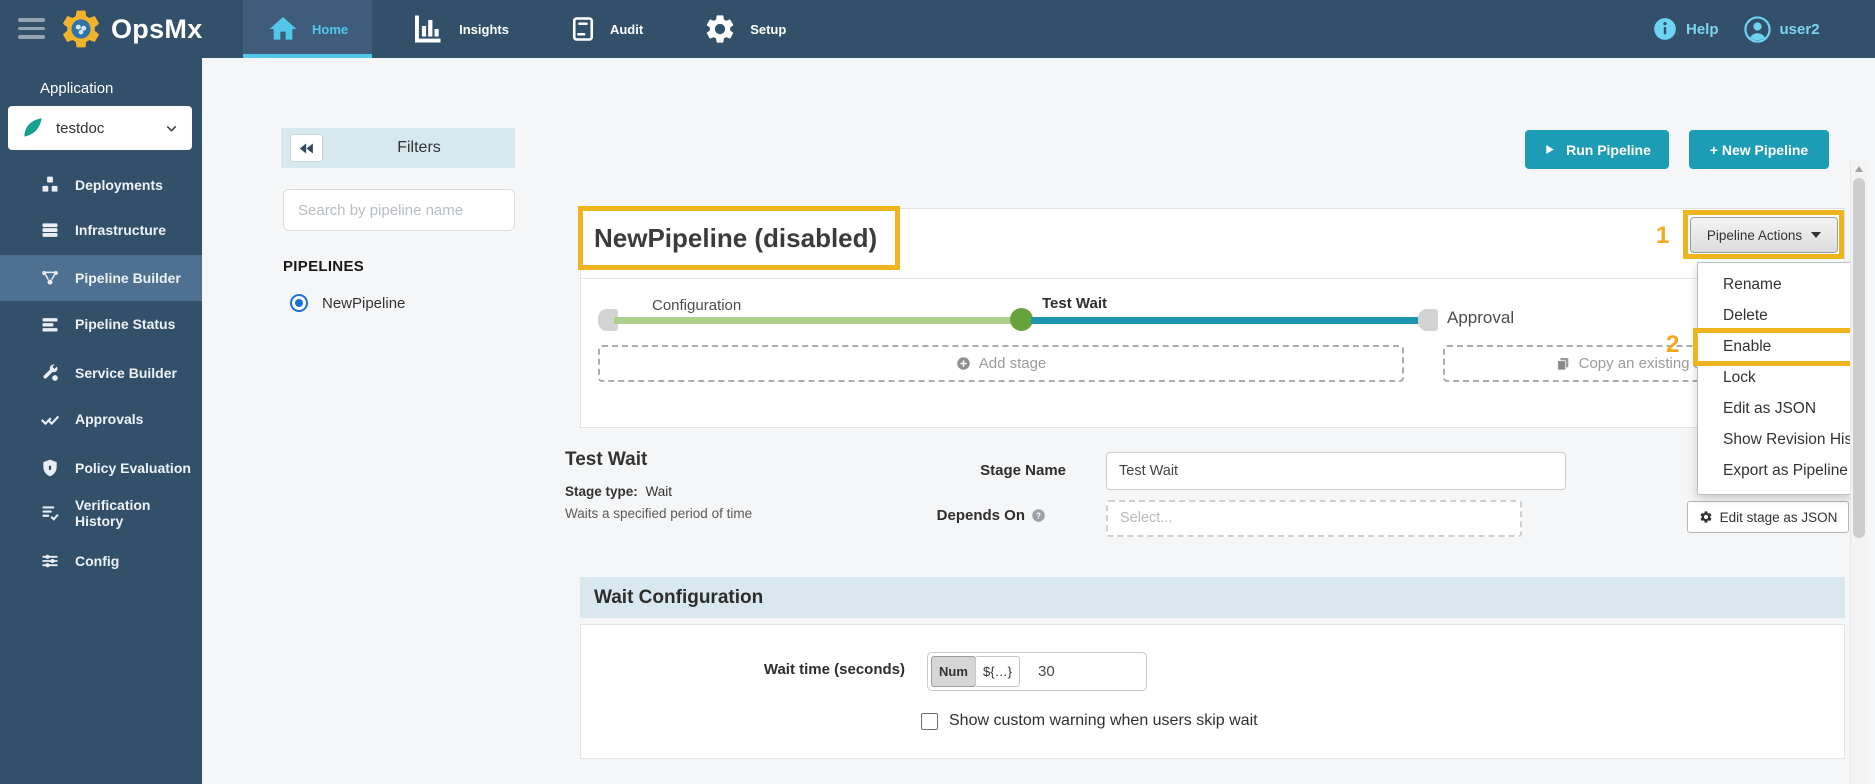  I want to click on pipeline-actions-button: Pipeline Actions, so click(1764, 235).